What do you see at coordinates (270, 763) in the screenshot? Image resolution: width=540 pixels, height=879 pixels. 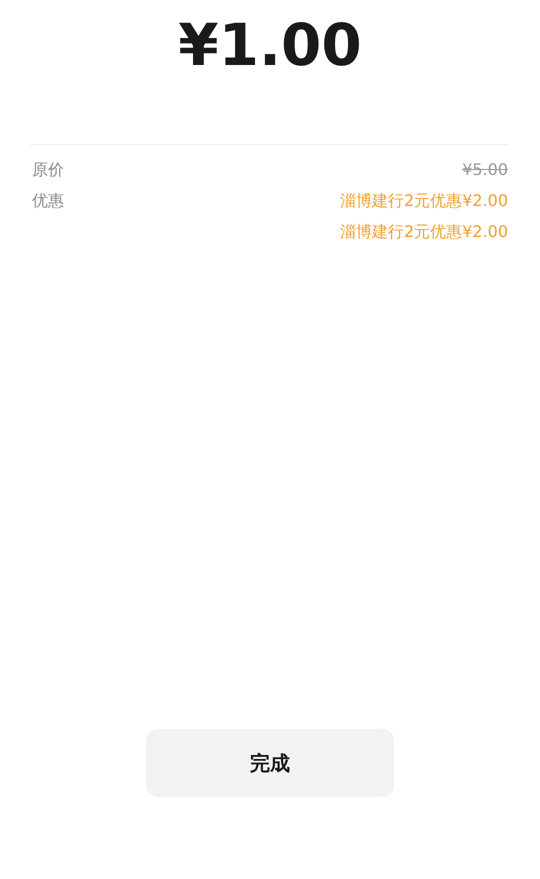 I see `done-button: 完成` at bounding box center [270, 763].